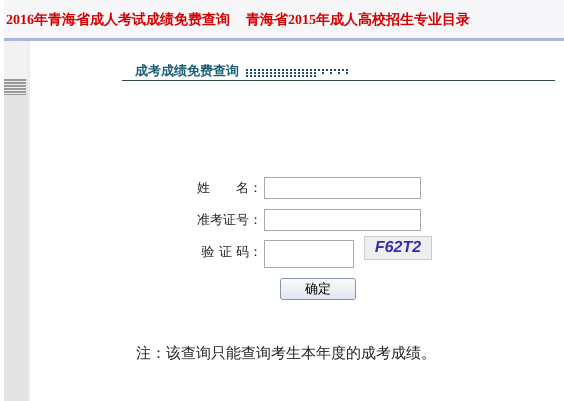 The image size is (564, 401). Describe the element at coordinates (229, 220) in the screenshot. I see `field-label: 准考证号：` at that location.